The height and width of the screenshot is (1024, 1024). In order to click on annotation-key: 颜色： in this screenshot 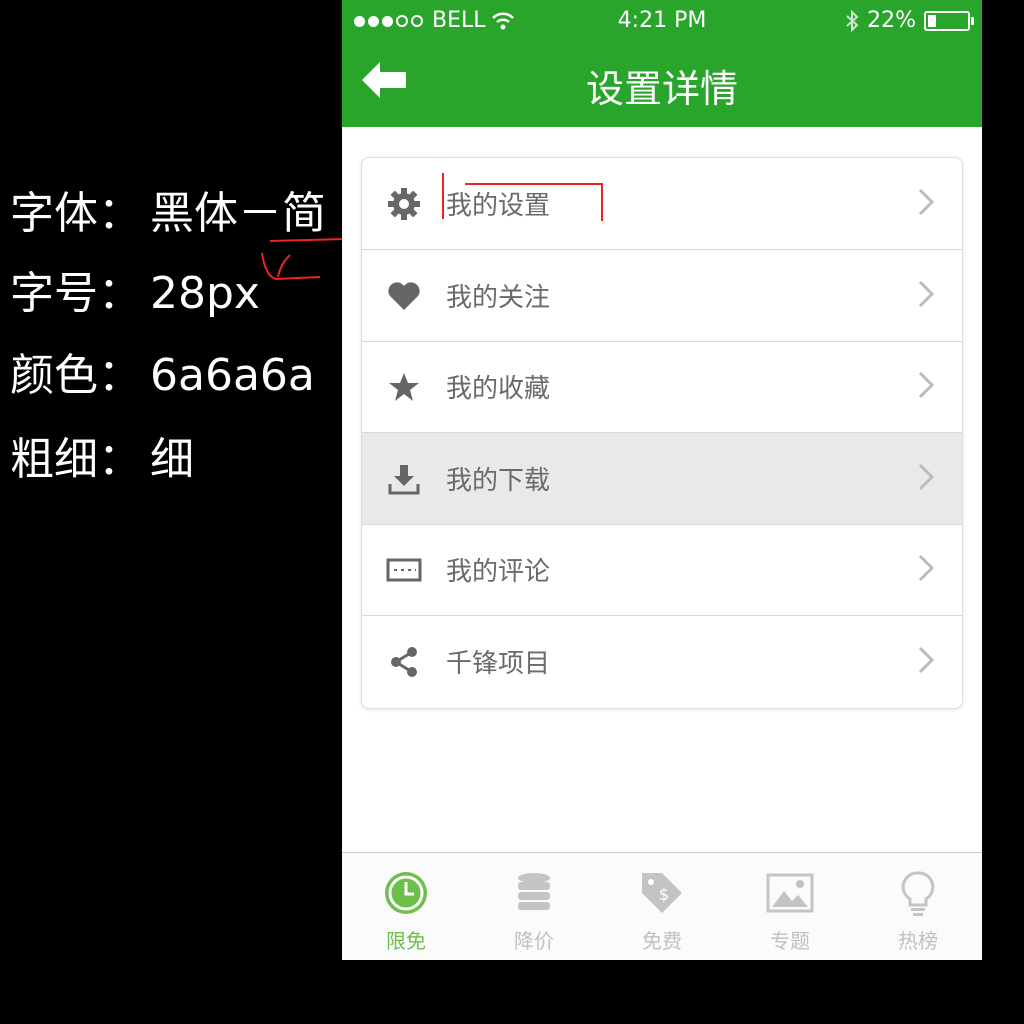, I will do `click(76, 375)`.